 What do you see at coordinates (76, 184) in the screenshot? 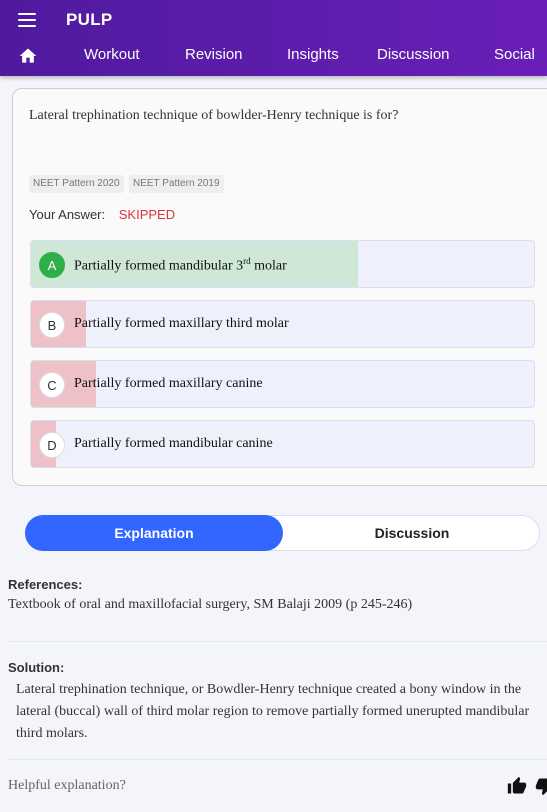
I see `tag-neet-2020: NEET Pattern 2020` at bounding box center [76, 184].